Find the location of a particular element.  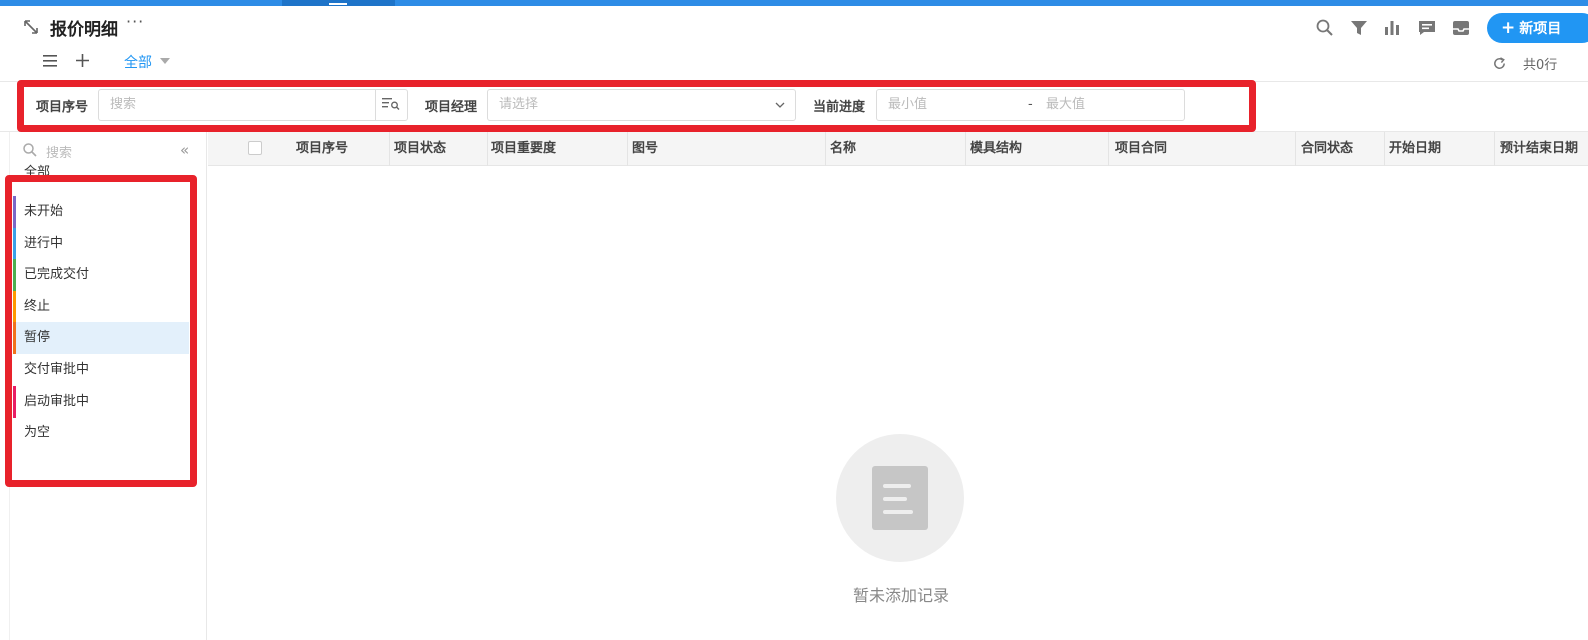

sidebar-item-label: 全部 is located at coordinates (37, 172).